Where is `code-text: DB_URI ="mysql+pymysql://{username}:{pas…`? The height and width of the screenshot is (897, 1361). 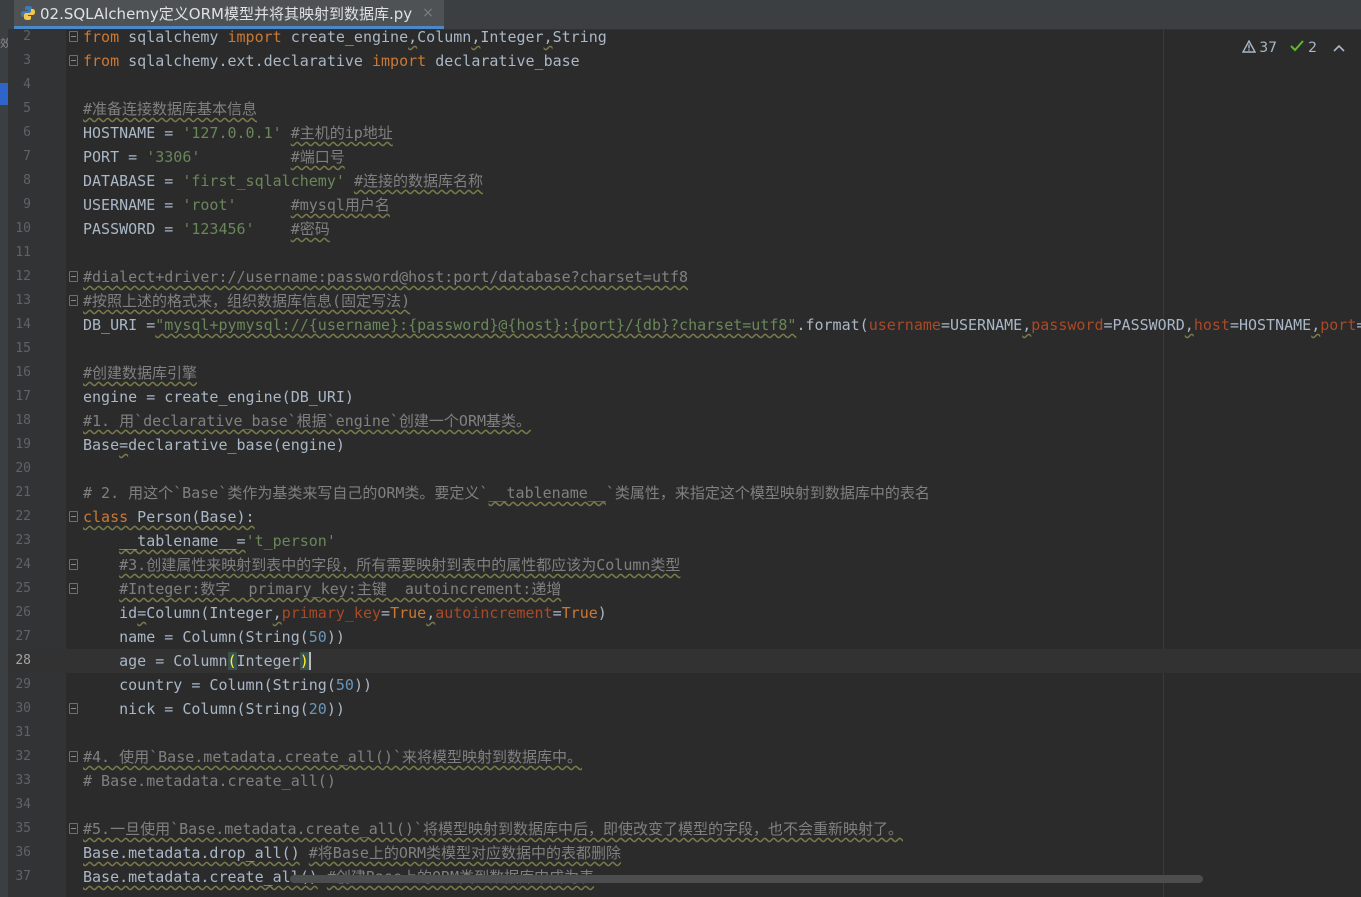 code-text: DB_URI ="mysql+pymysql://{username}:{pas… is located at coordinates (722, 325).